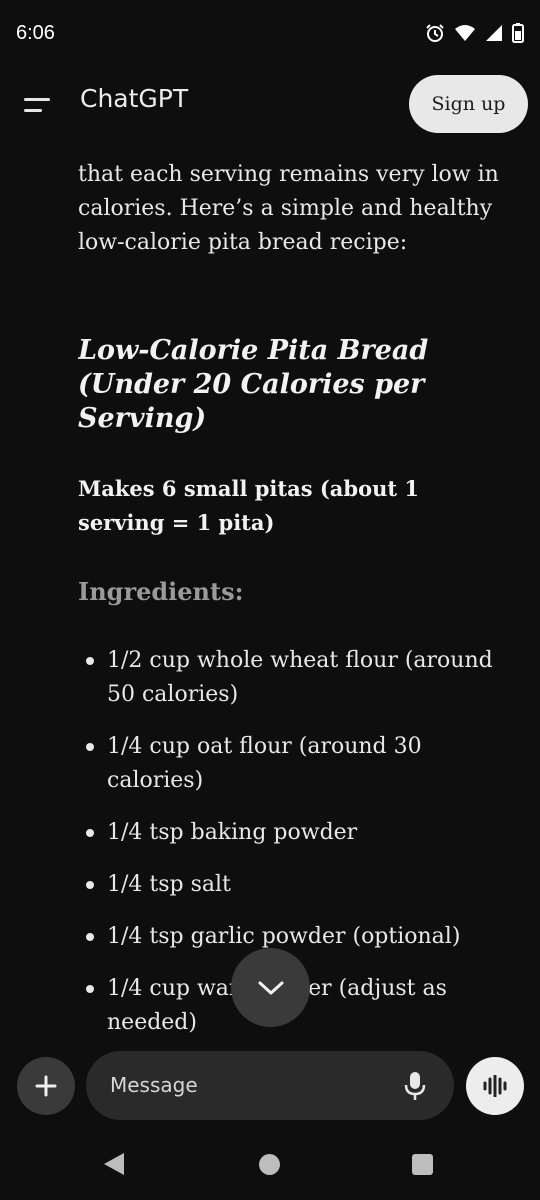  Describe the element at coordinates (293, 885) in the screenshot. I see `list-item: 1/4 tsp salt` at that location.